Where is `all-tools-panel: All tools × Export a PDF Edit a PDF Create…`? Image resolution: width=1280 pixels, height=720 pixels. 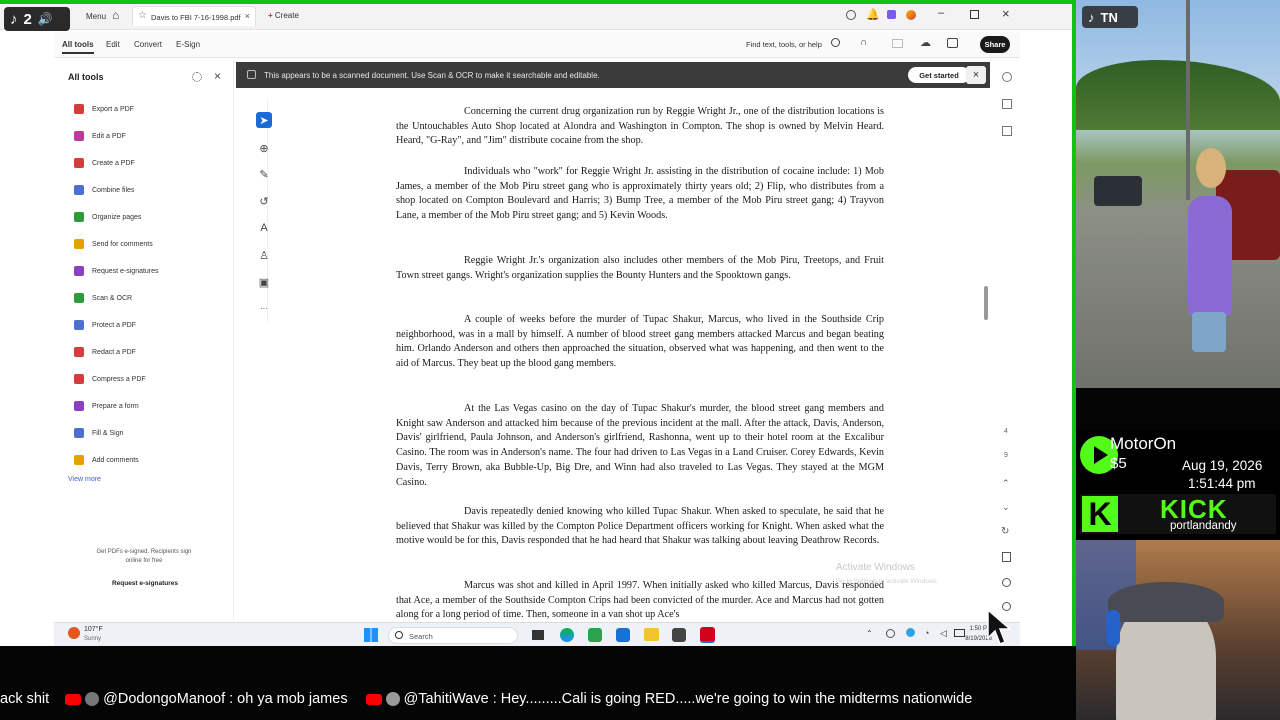 all-tools-panel: All tools × Export a PDF Edit a PDF Create… is located at coordinates (144, 340).